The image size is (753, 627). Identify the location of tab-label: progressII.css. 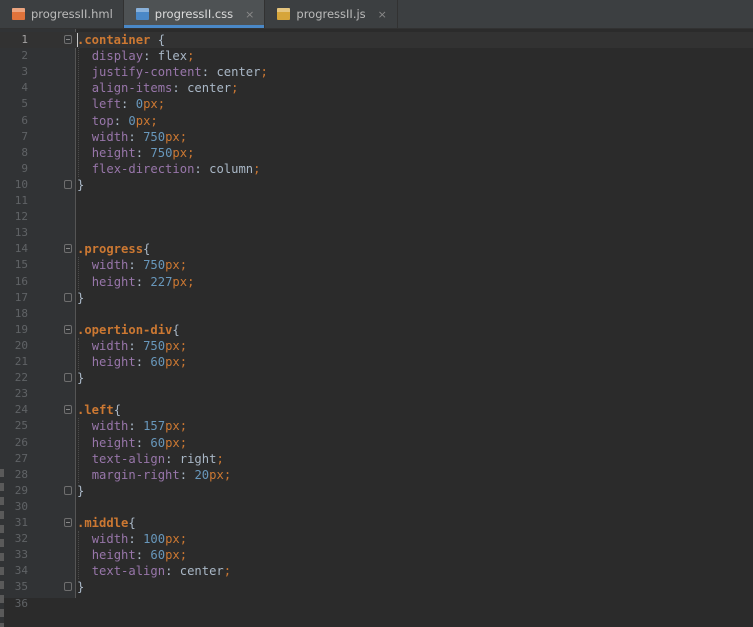
(194, 14).